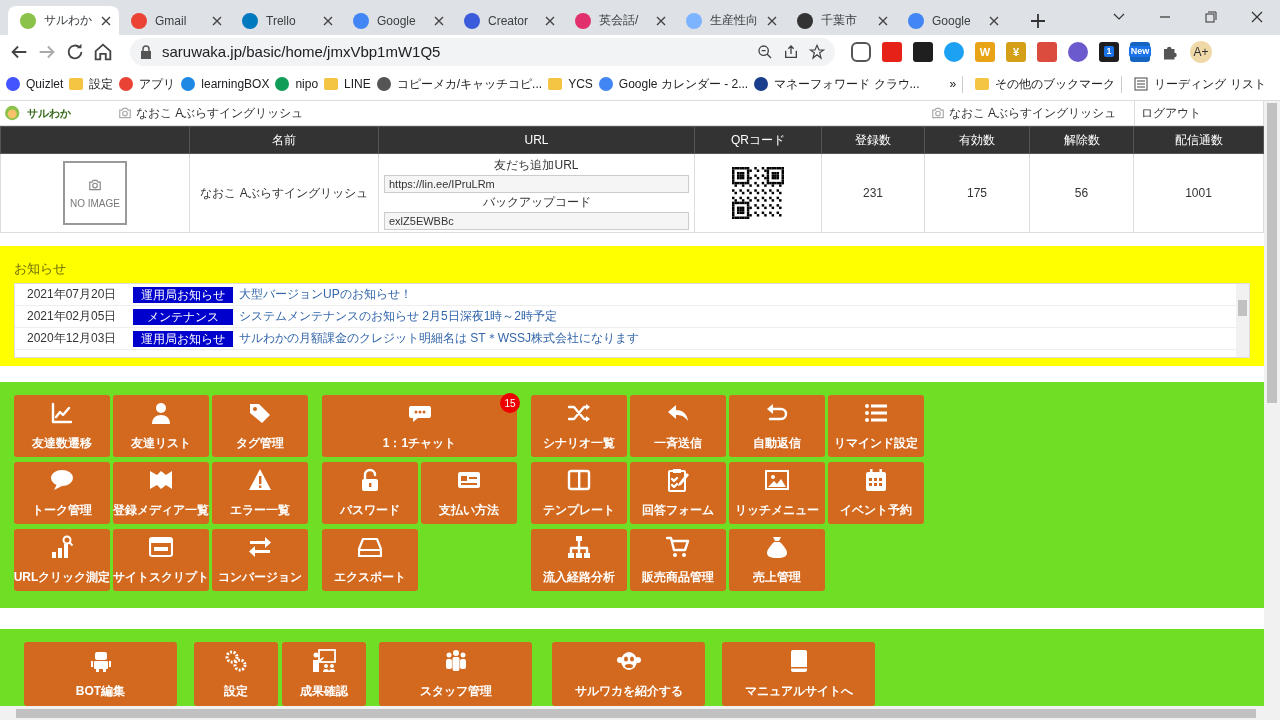 Image resolution: width=1280 pixels, height=720 pixels. What do you see at coordinates (455, 674) in the screenshot?
I see `menu-tile: スタッフ管理` at bounding box center [455, 674].